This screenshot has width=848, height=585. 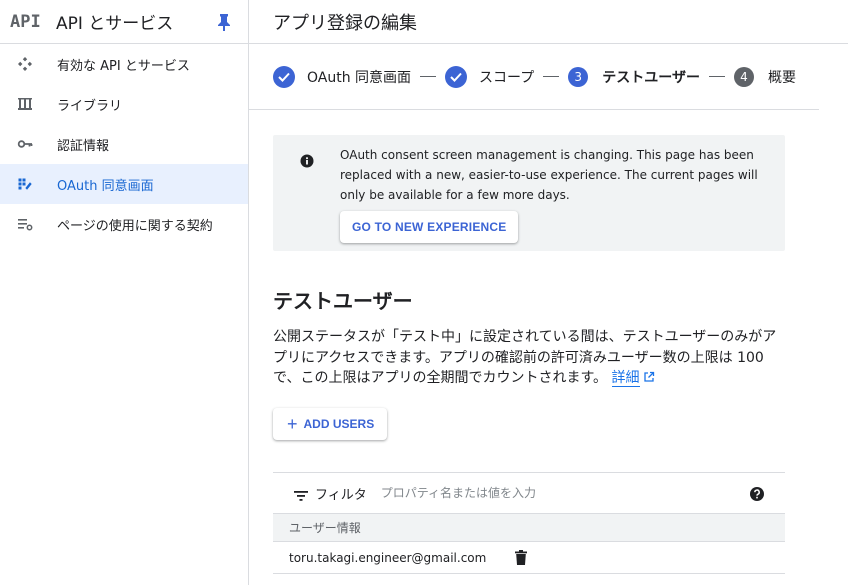 I want to click on consent-icon, so click(x=25, y=184).